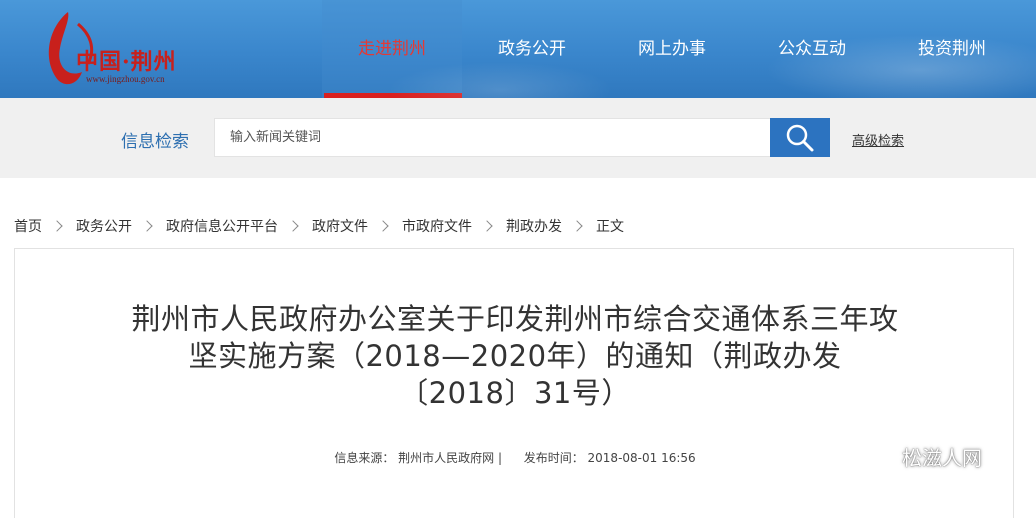 The image size is (1036, 518). I want to click on breadcrumb-item: 荆政办发, so click(534, 226).